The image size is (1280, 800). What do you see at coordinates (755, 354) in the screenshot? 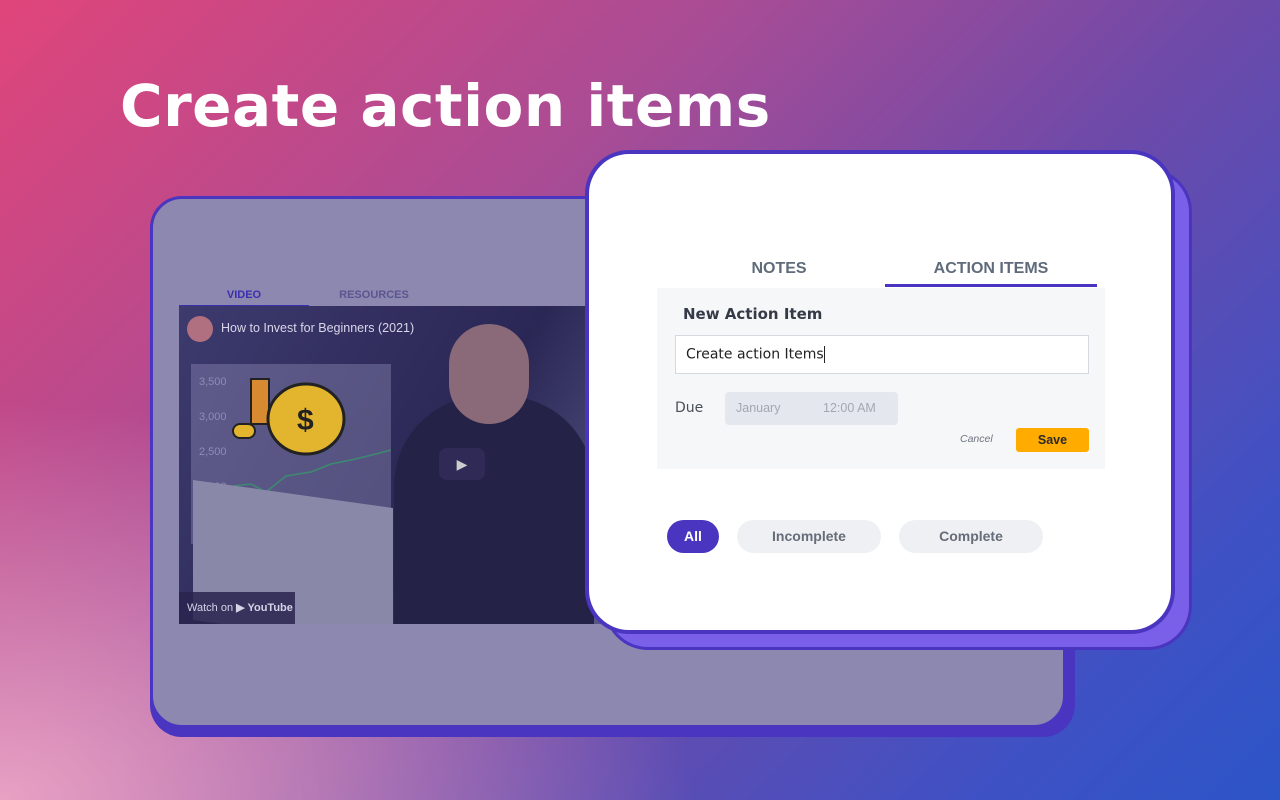
I see `input-value: Create action Items` at bounding box center [755, 354].